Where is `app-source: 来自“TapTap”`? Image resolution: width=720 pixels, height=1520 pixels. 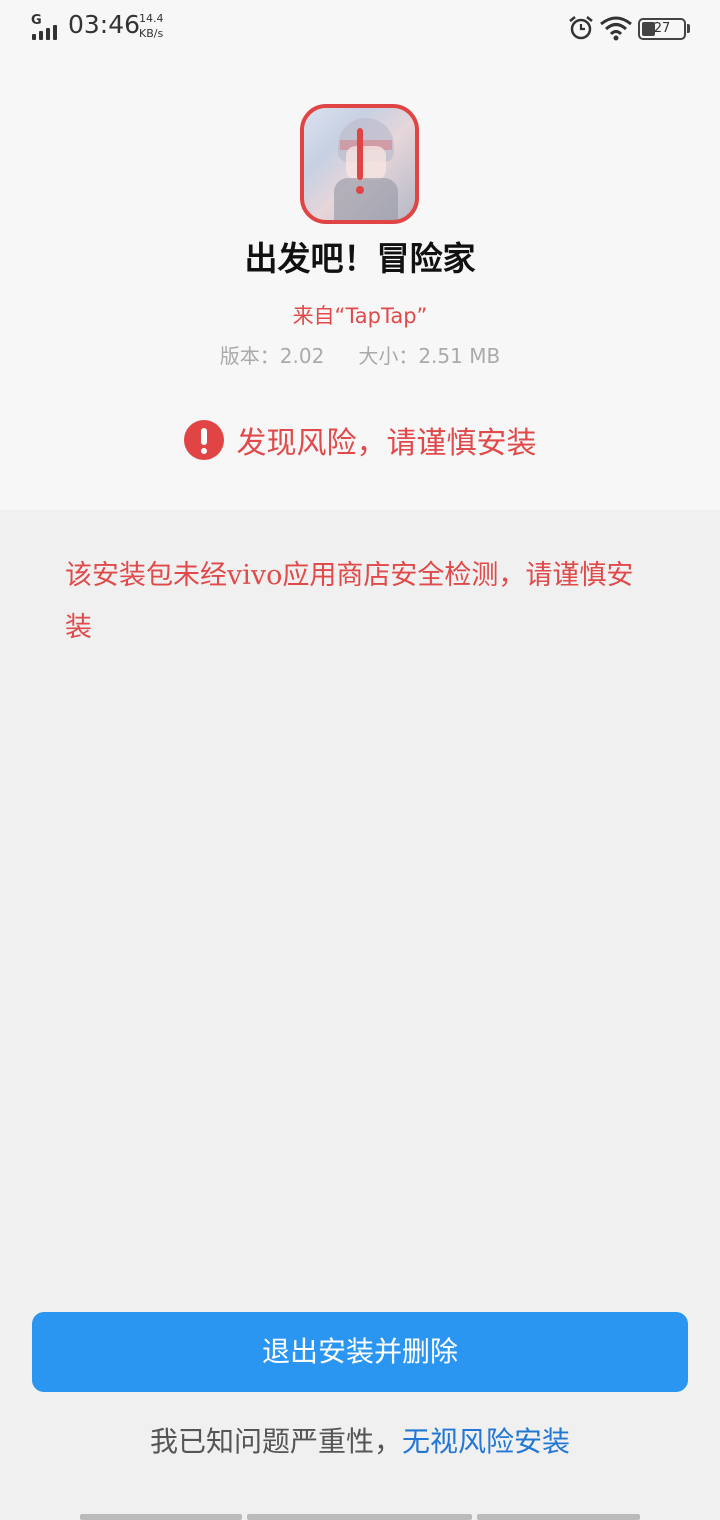 app-source: 来自“TapTap” is located at coordinates (360, 316).